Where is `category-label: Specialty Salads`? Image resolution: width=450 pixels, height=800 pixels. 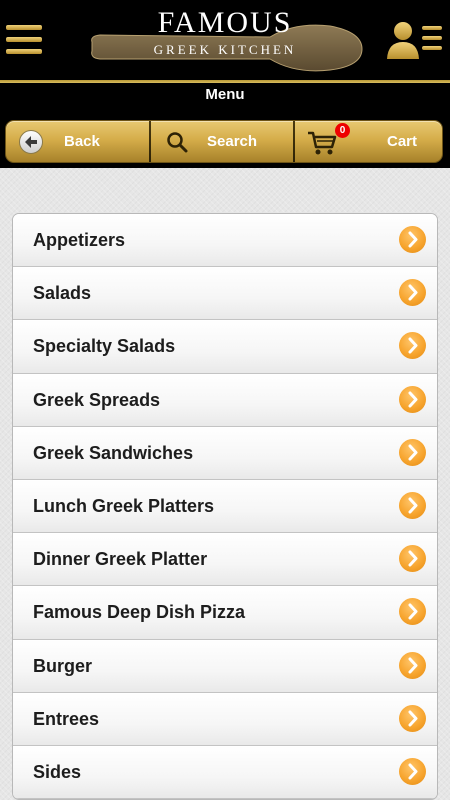
category-label: Specialty Salads is located at coordinates (104, 346).